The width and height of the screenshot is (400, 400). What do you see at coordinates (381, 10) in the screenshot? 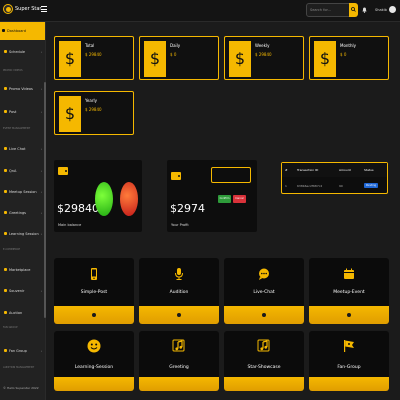
I see `user-name: Shakib` at bounding box center [381, 10].